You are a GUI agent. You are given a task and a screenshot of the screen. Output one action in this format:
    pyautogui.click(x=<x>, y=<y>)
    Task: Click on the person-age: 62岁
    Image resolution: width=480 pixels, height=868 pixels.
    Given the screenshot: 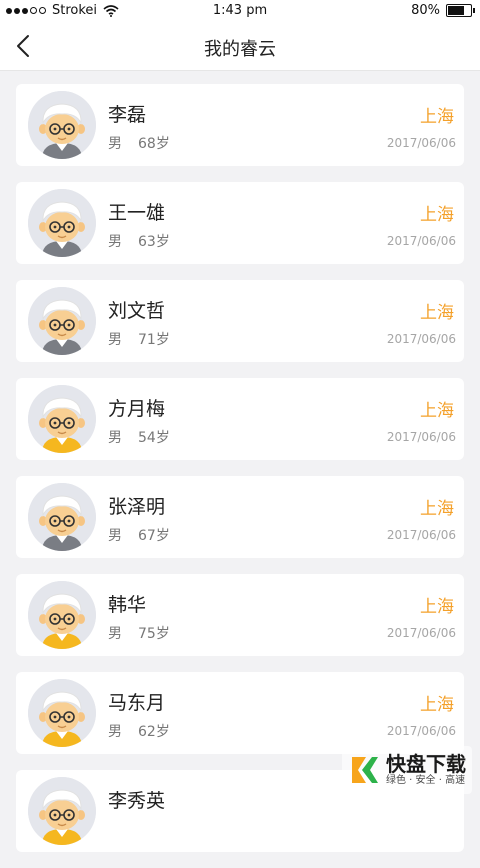 What is the action you would take?
    pyautogui.click(x=154, y=732)
    